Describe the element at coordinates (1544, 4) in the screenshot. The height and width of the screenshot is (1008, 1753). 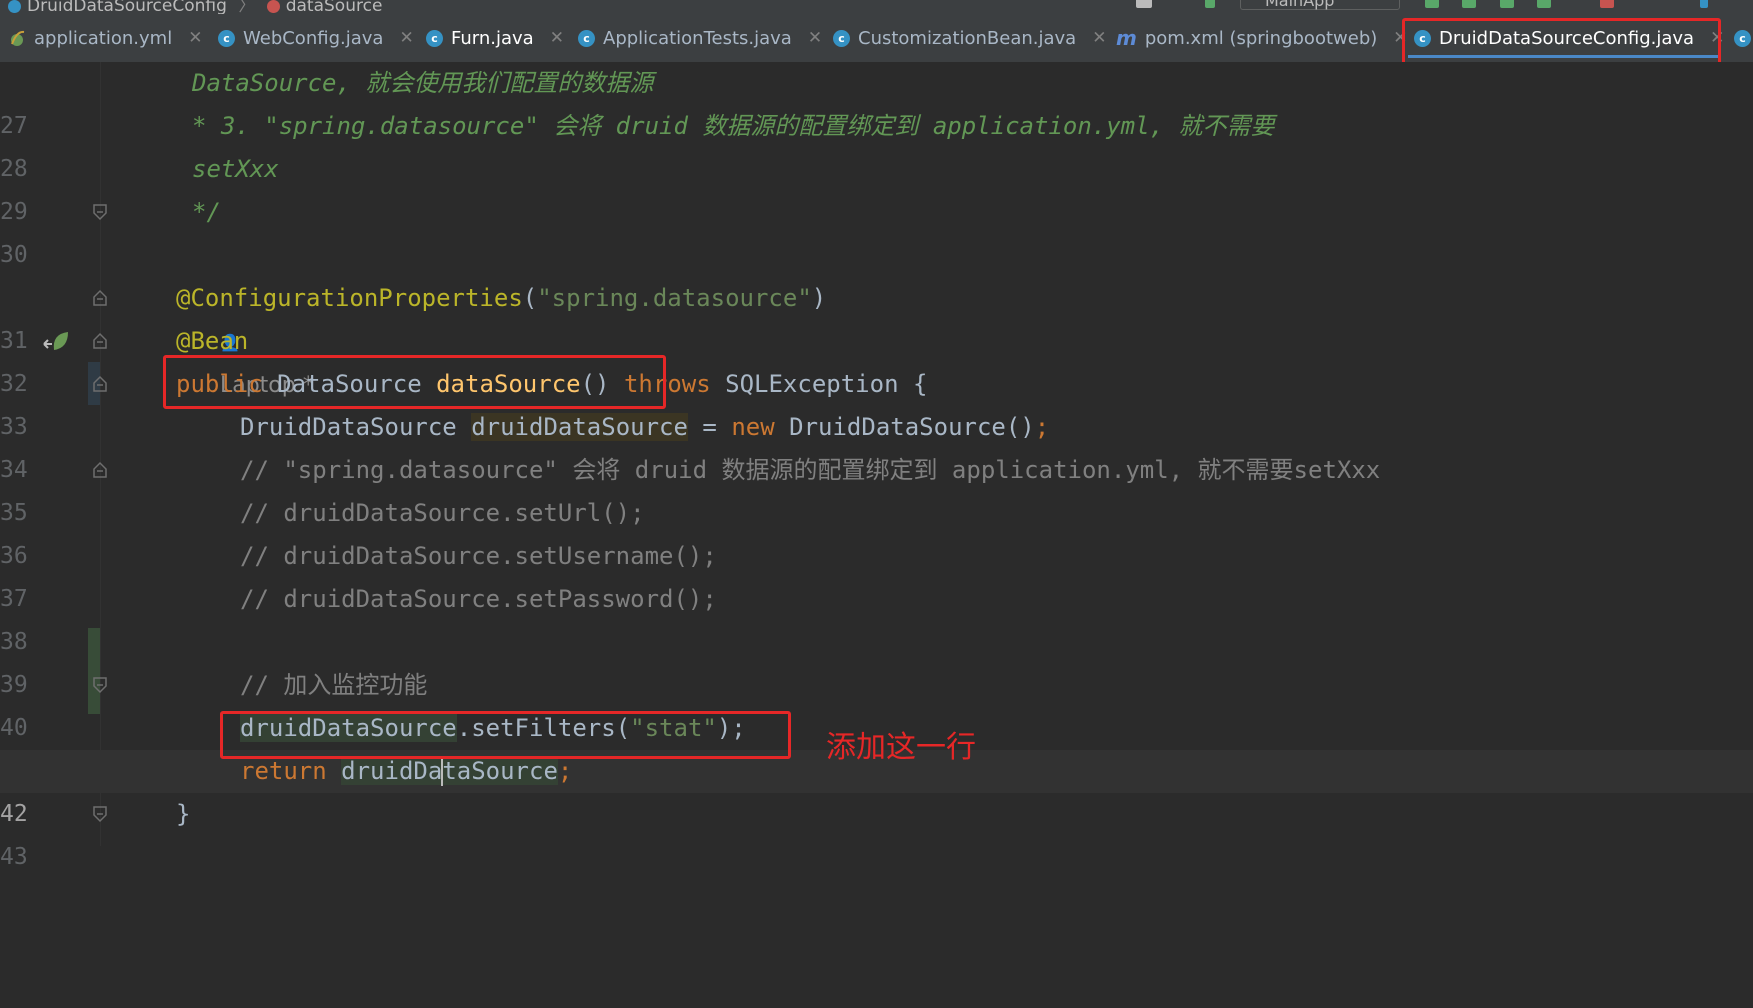
I see `profile-icon` at that location.